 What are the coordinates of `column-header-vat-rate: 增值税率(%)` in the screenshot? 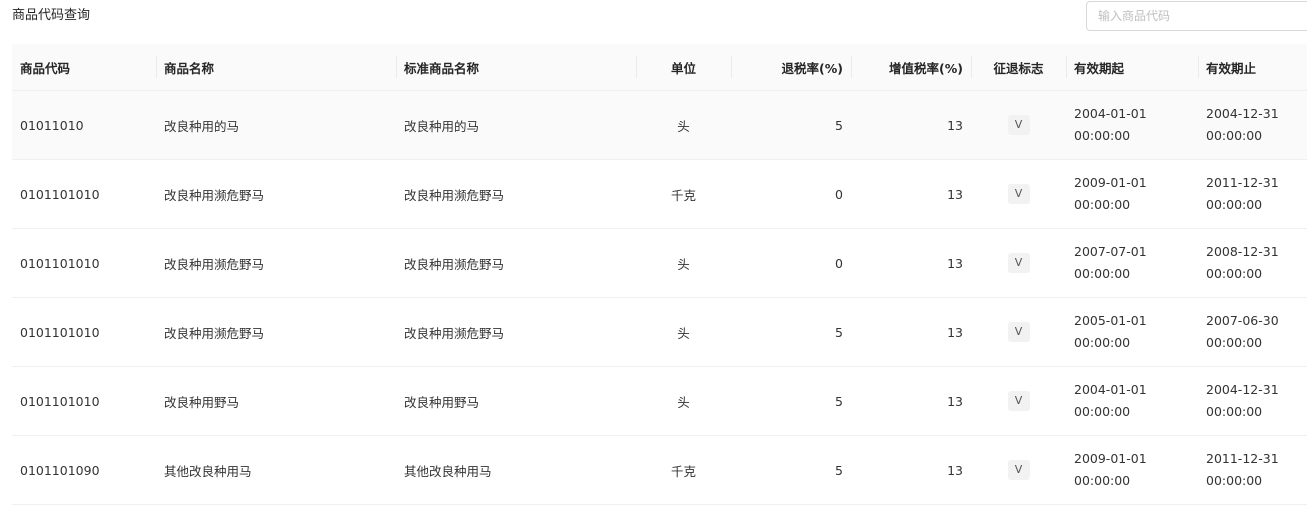 It's located at (911, 67).